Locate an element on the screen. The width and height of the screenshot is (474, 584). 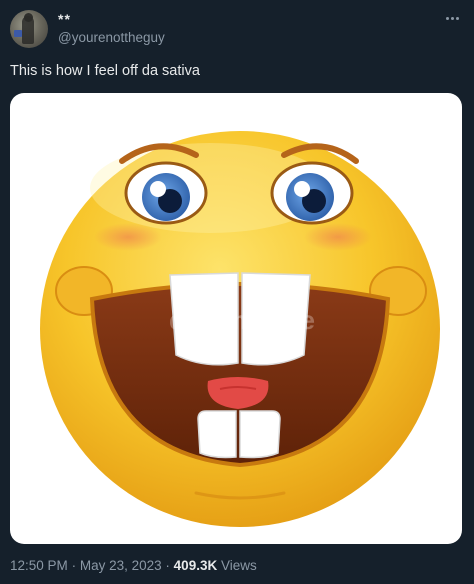
right-highlight is located at coordinates (302, 189).